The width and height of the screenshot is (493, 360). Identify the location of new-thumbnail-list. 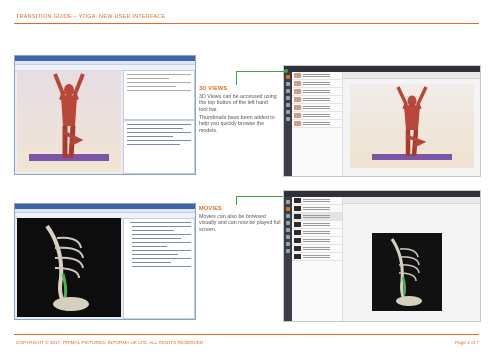
(317, 124).